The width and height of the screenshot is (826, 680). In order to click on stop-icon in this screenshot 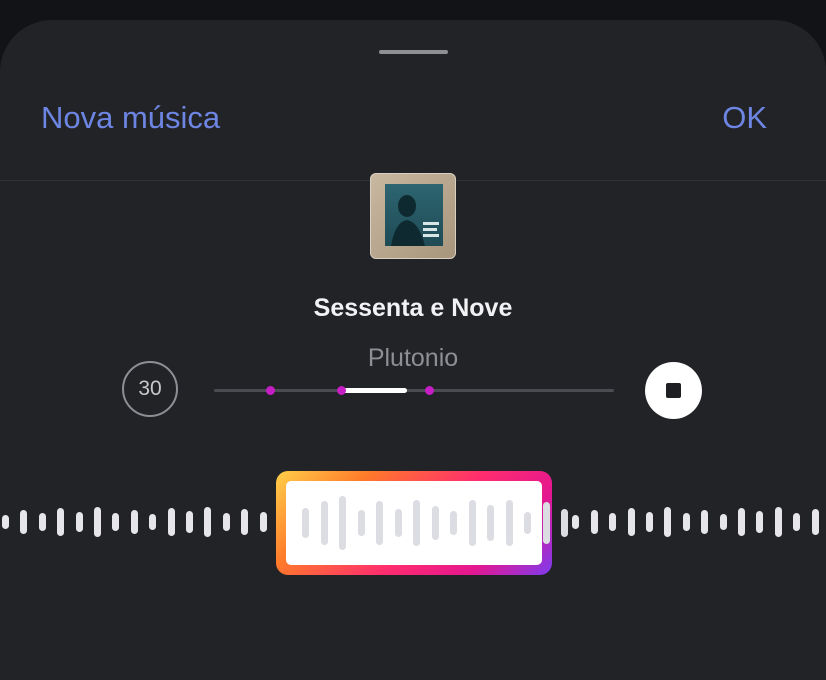, I will do `click(673, 390)`.